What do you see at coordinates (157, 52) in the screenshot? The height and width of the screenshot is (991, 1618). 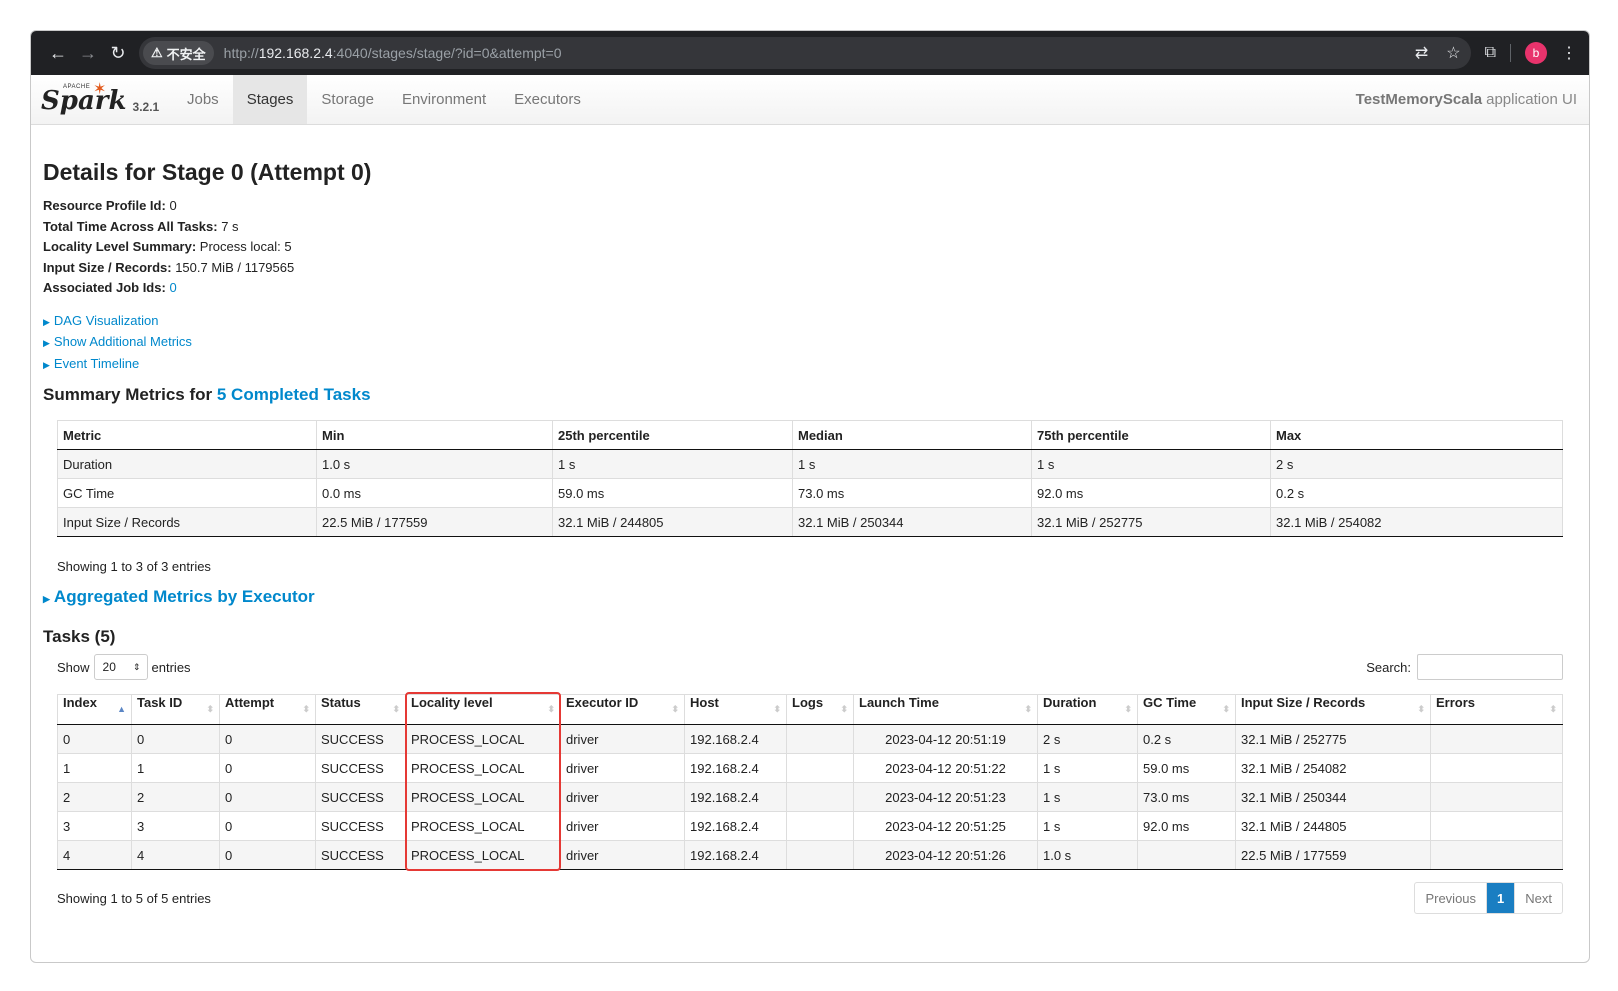 I see `warning-icon: ⚠` at bounding box center [157, 52].